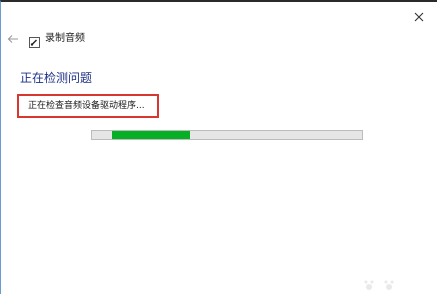 This screenshot has height=294, width=437. Describe the element at coordinates (227, 135) in the screenshot. I see `progress-bar` at that location.